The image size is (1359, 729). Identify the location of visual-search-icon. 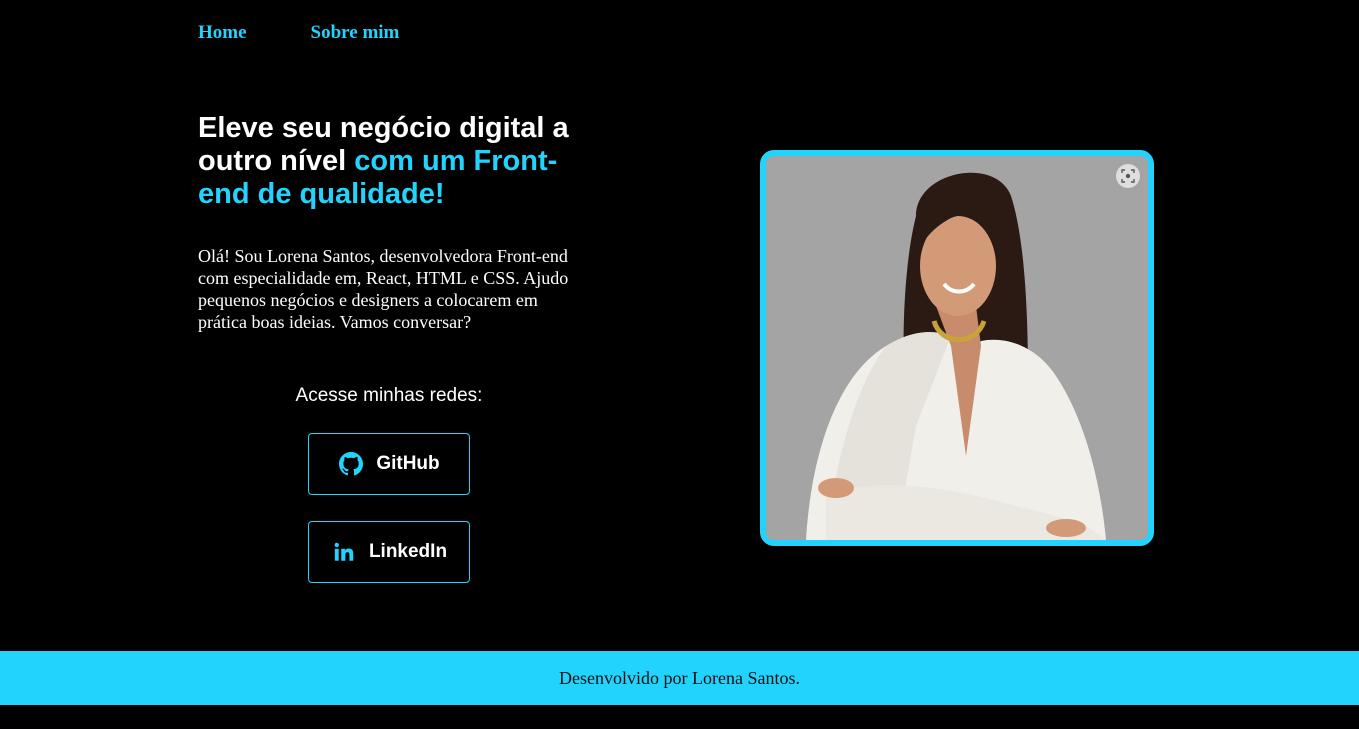
(1128, 176).